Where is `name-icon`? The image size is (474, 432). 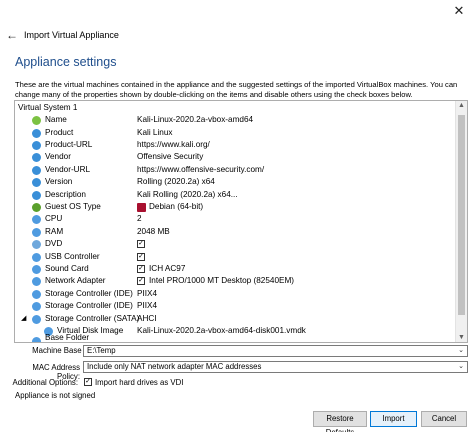 name-icon is located at coordinates (36, 121).